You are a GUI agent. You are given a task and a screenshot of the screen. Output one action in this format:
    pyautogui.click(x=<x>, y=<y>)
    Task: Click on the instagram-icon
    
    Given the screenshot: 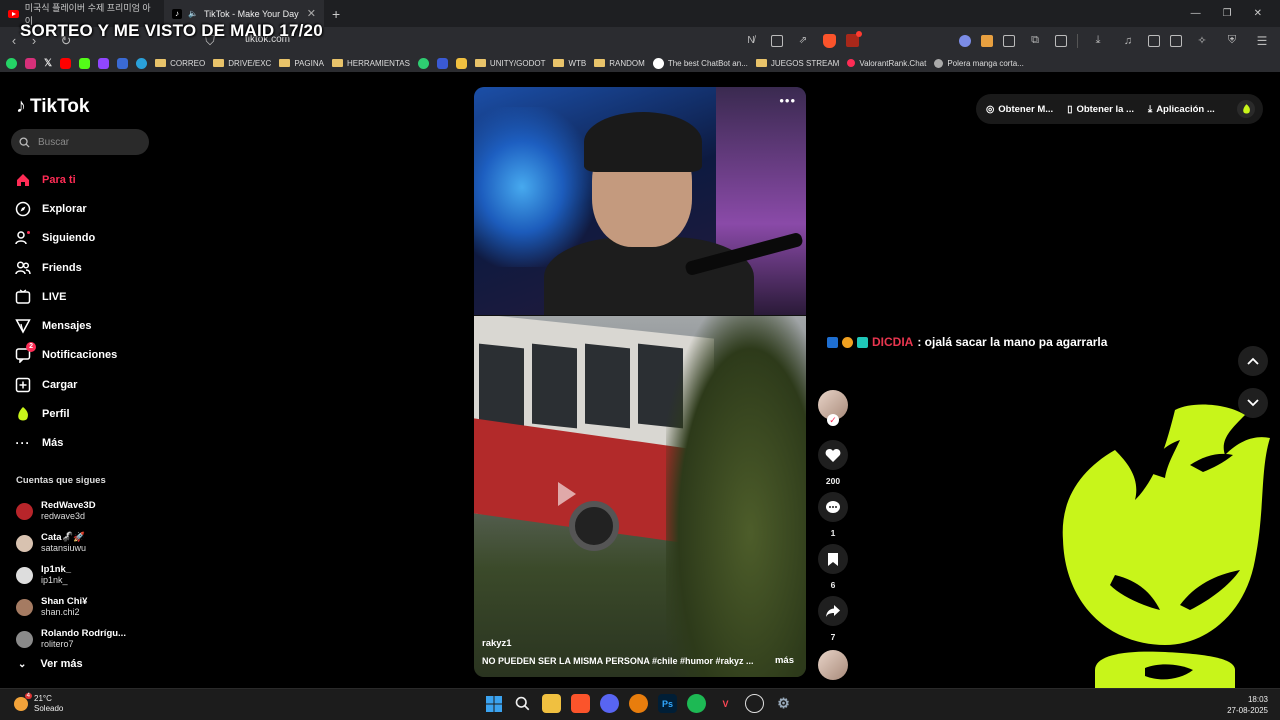 What is the action you would take?
    pyautogui.click(x=30, y=63)
    